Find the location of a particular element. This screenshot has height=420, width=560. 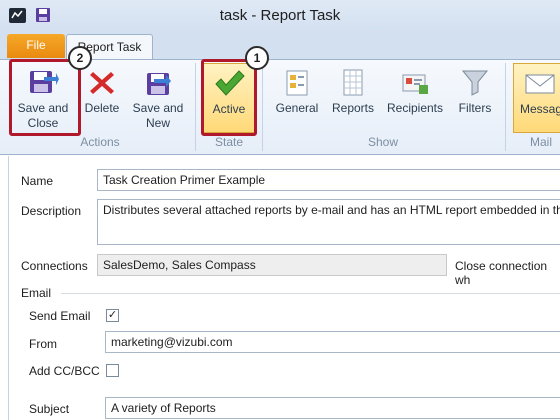

highlight-save-and-close is located at coordinates (45, 97).